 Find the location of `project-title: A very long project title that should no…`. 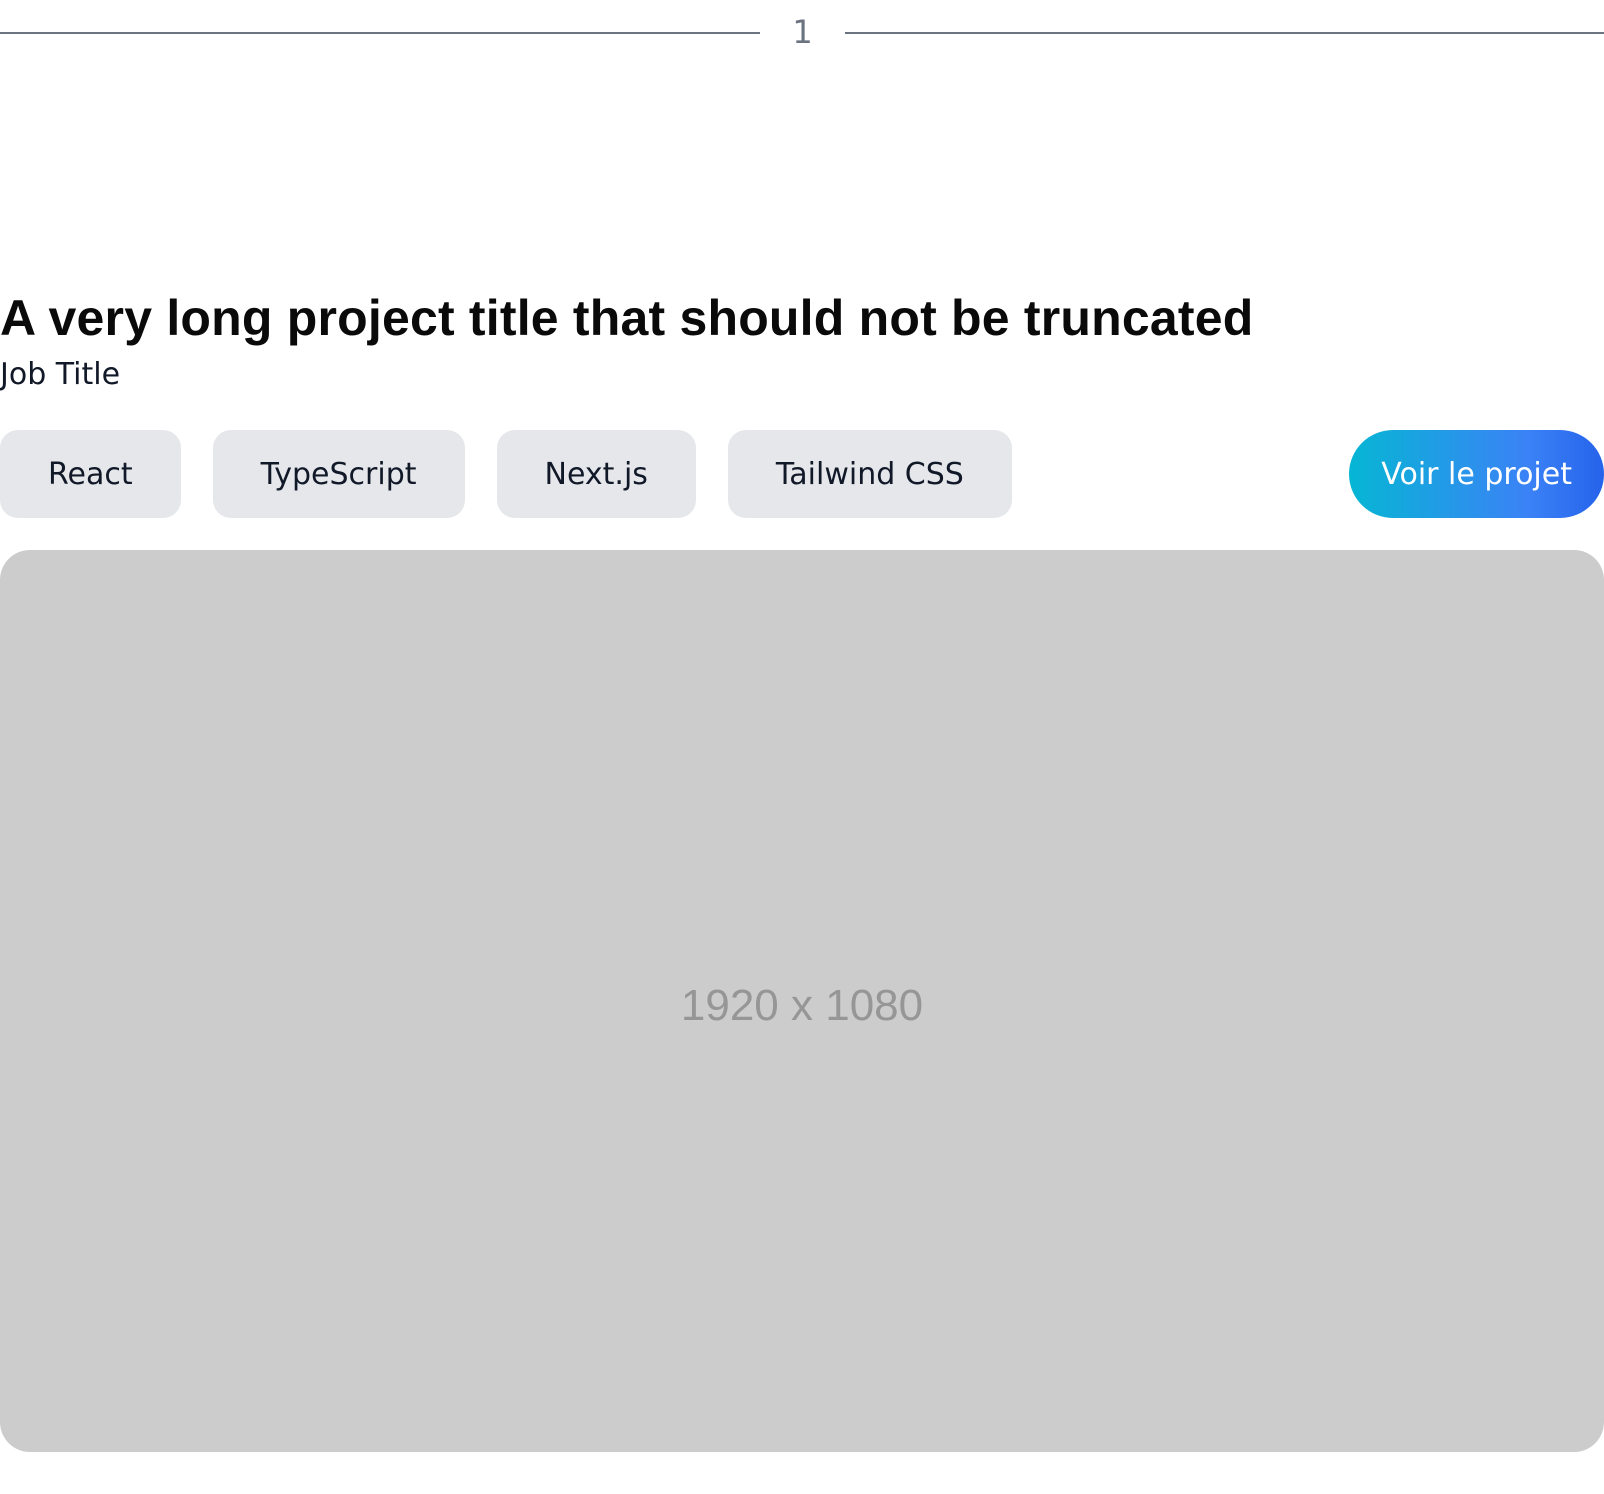

project-title: A very long project title that should no… is located at coordinates (627, 318).